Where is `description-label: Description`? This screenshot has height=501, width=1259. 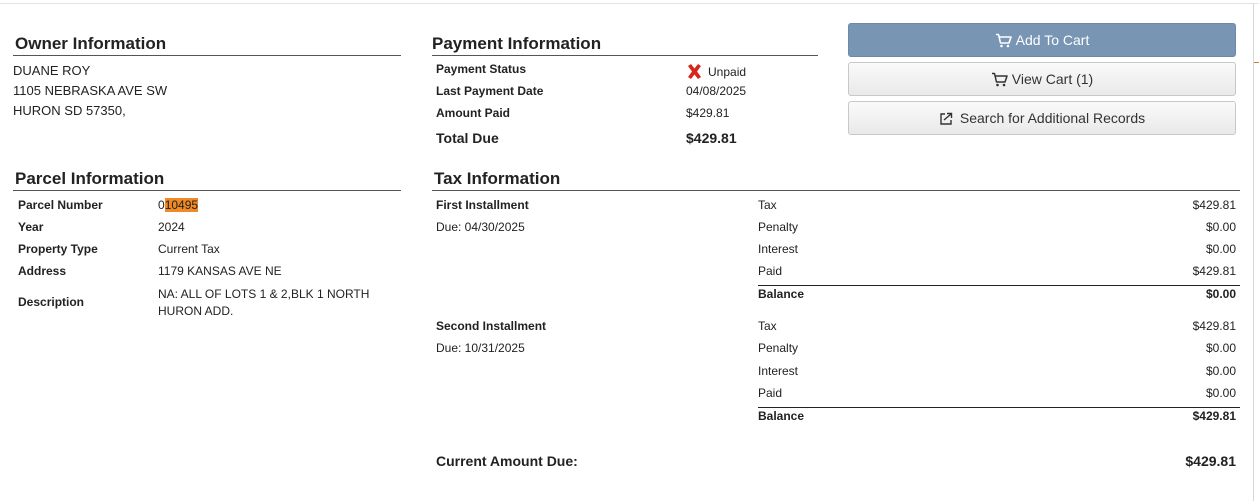 description-label: Description is located at coordinates (51, 302).